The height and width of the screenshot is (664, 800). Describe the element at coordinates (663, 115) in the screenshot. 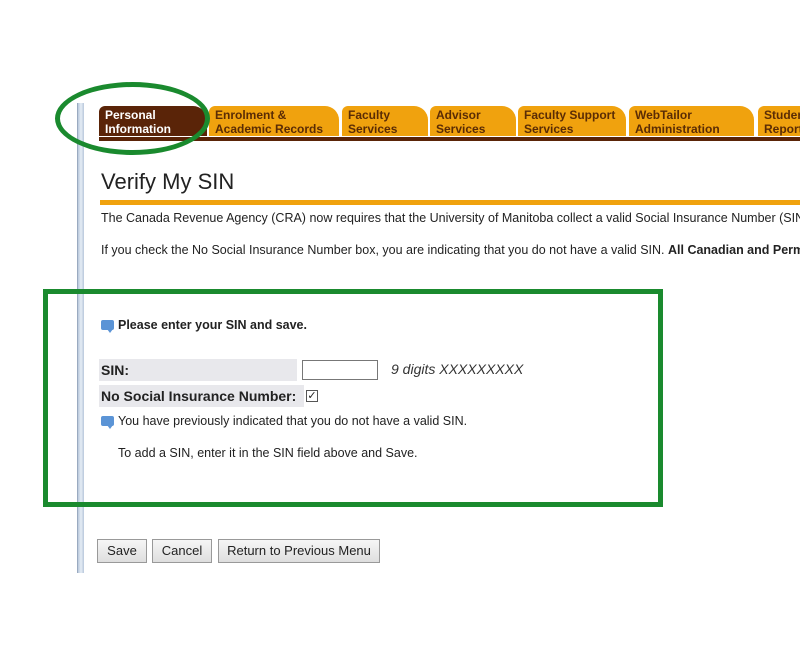

I see `tab-label: WebTailor` at that location.